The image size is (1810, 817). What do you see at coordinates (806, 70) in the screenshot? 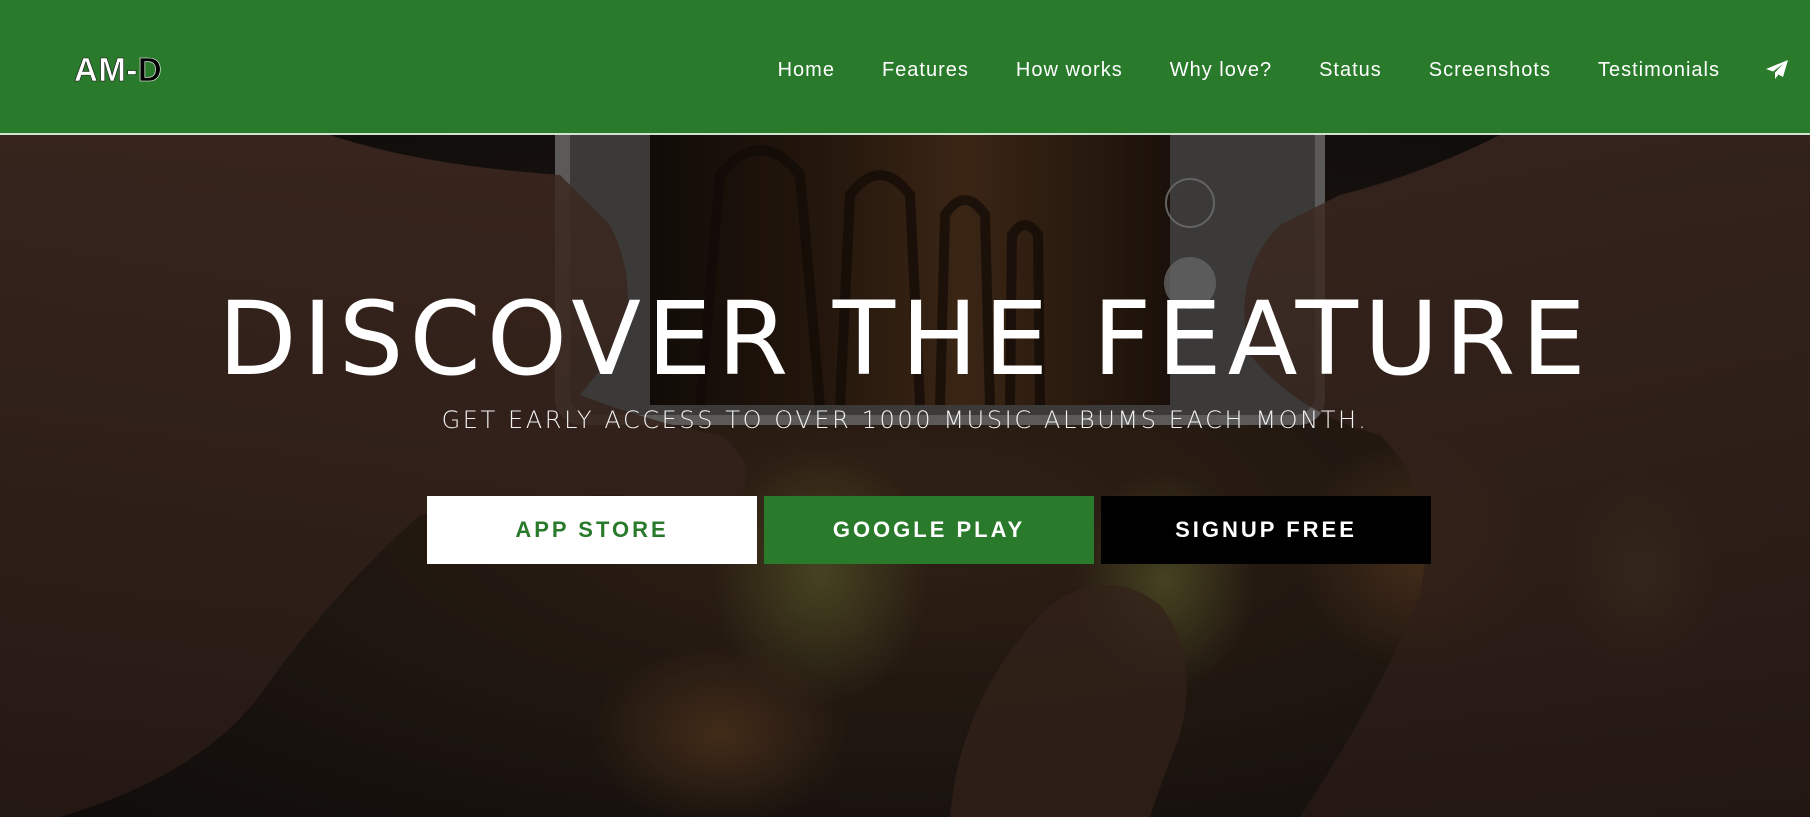
I see `nav-item-home: Home` at bounding box center [806, 70].